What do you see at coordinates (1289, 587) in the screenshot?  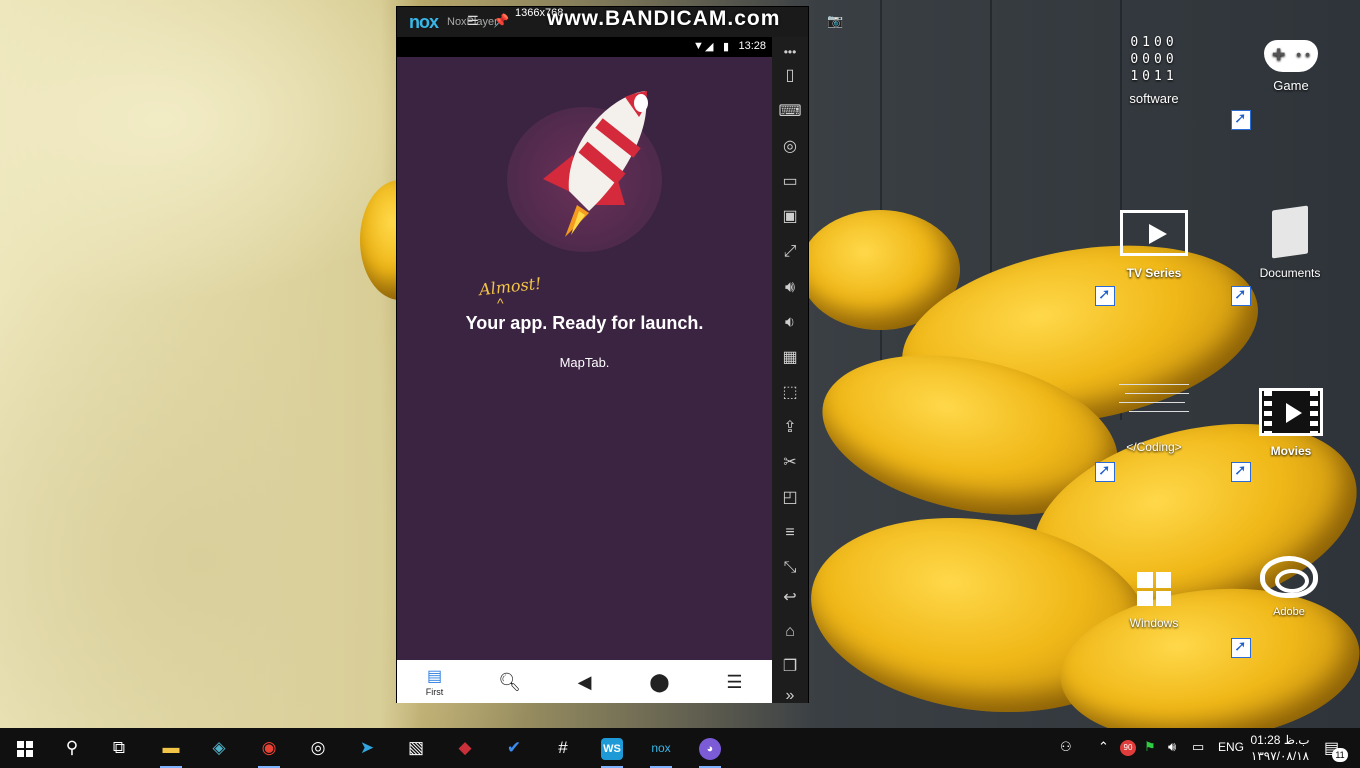 I see `desktop-icon-adobe: Adobe` at bounding box center [1289, 587].